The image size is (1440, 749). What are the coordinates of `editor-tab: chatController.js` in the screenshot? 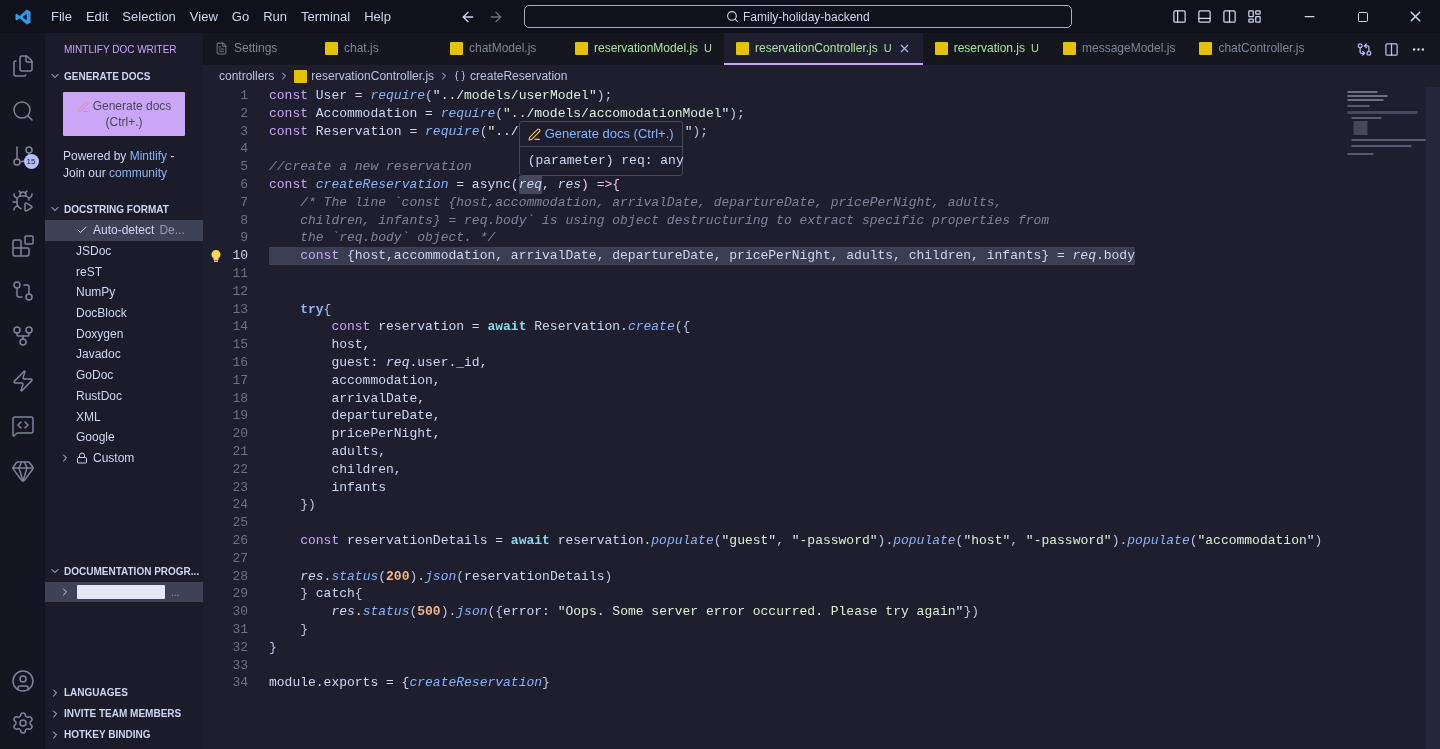 It's located at (1252, 49).